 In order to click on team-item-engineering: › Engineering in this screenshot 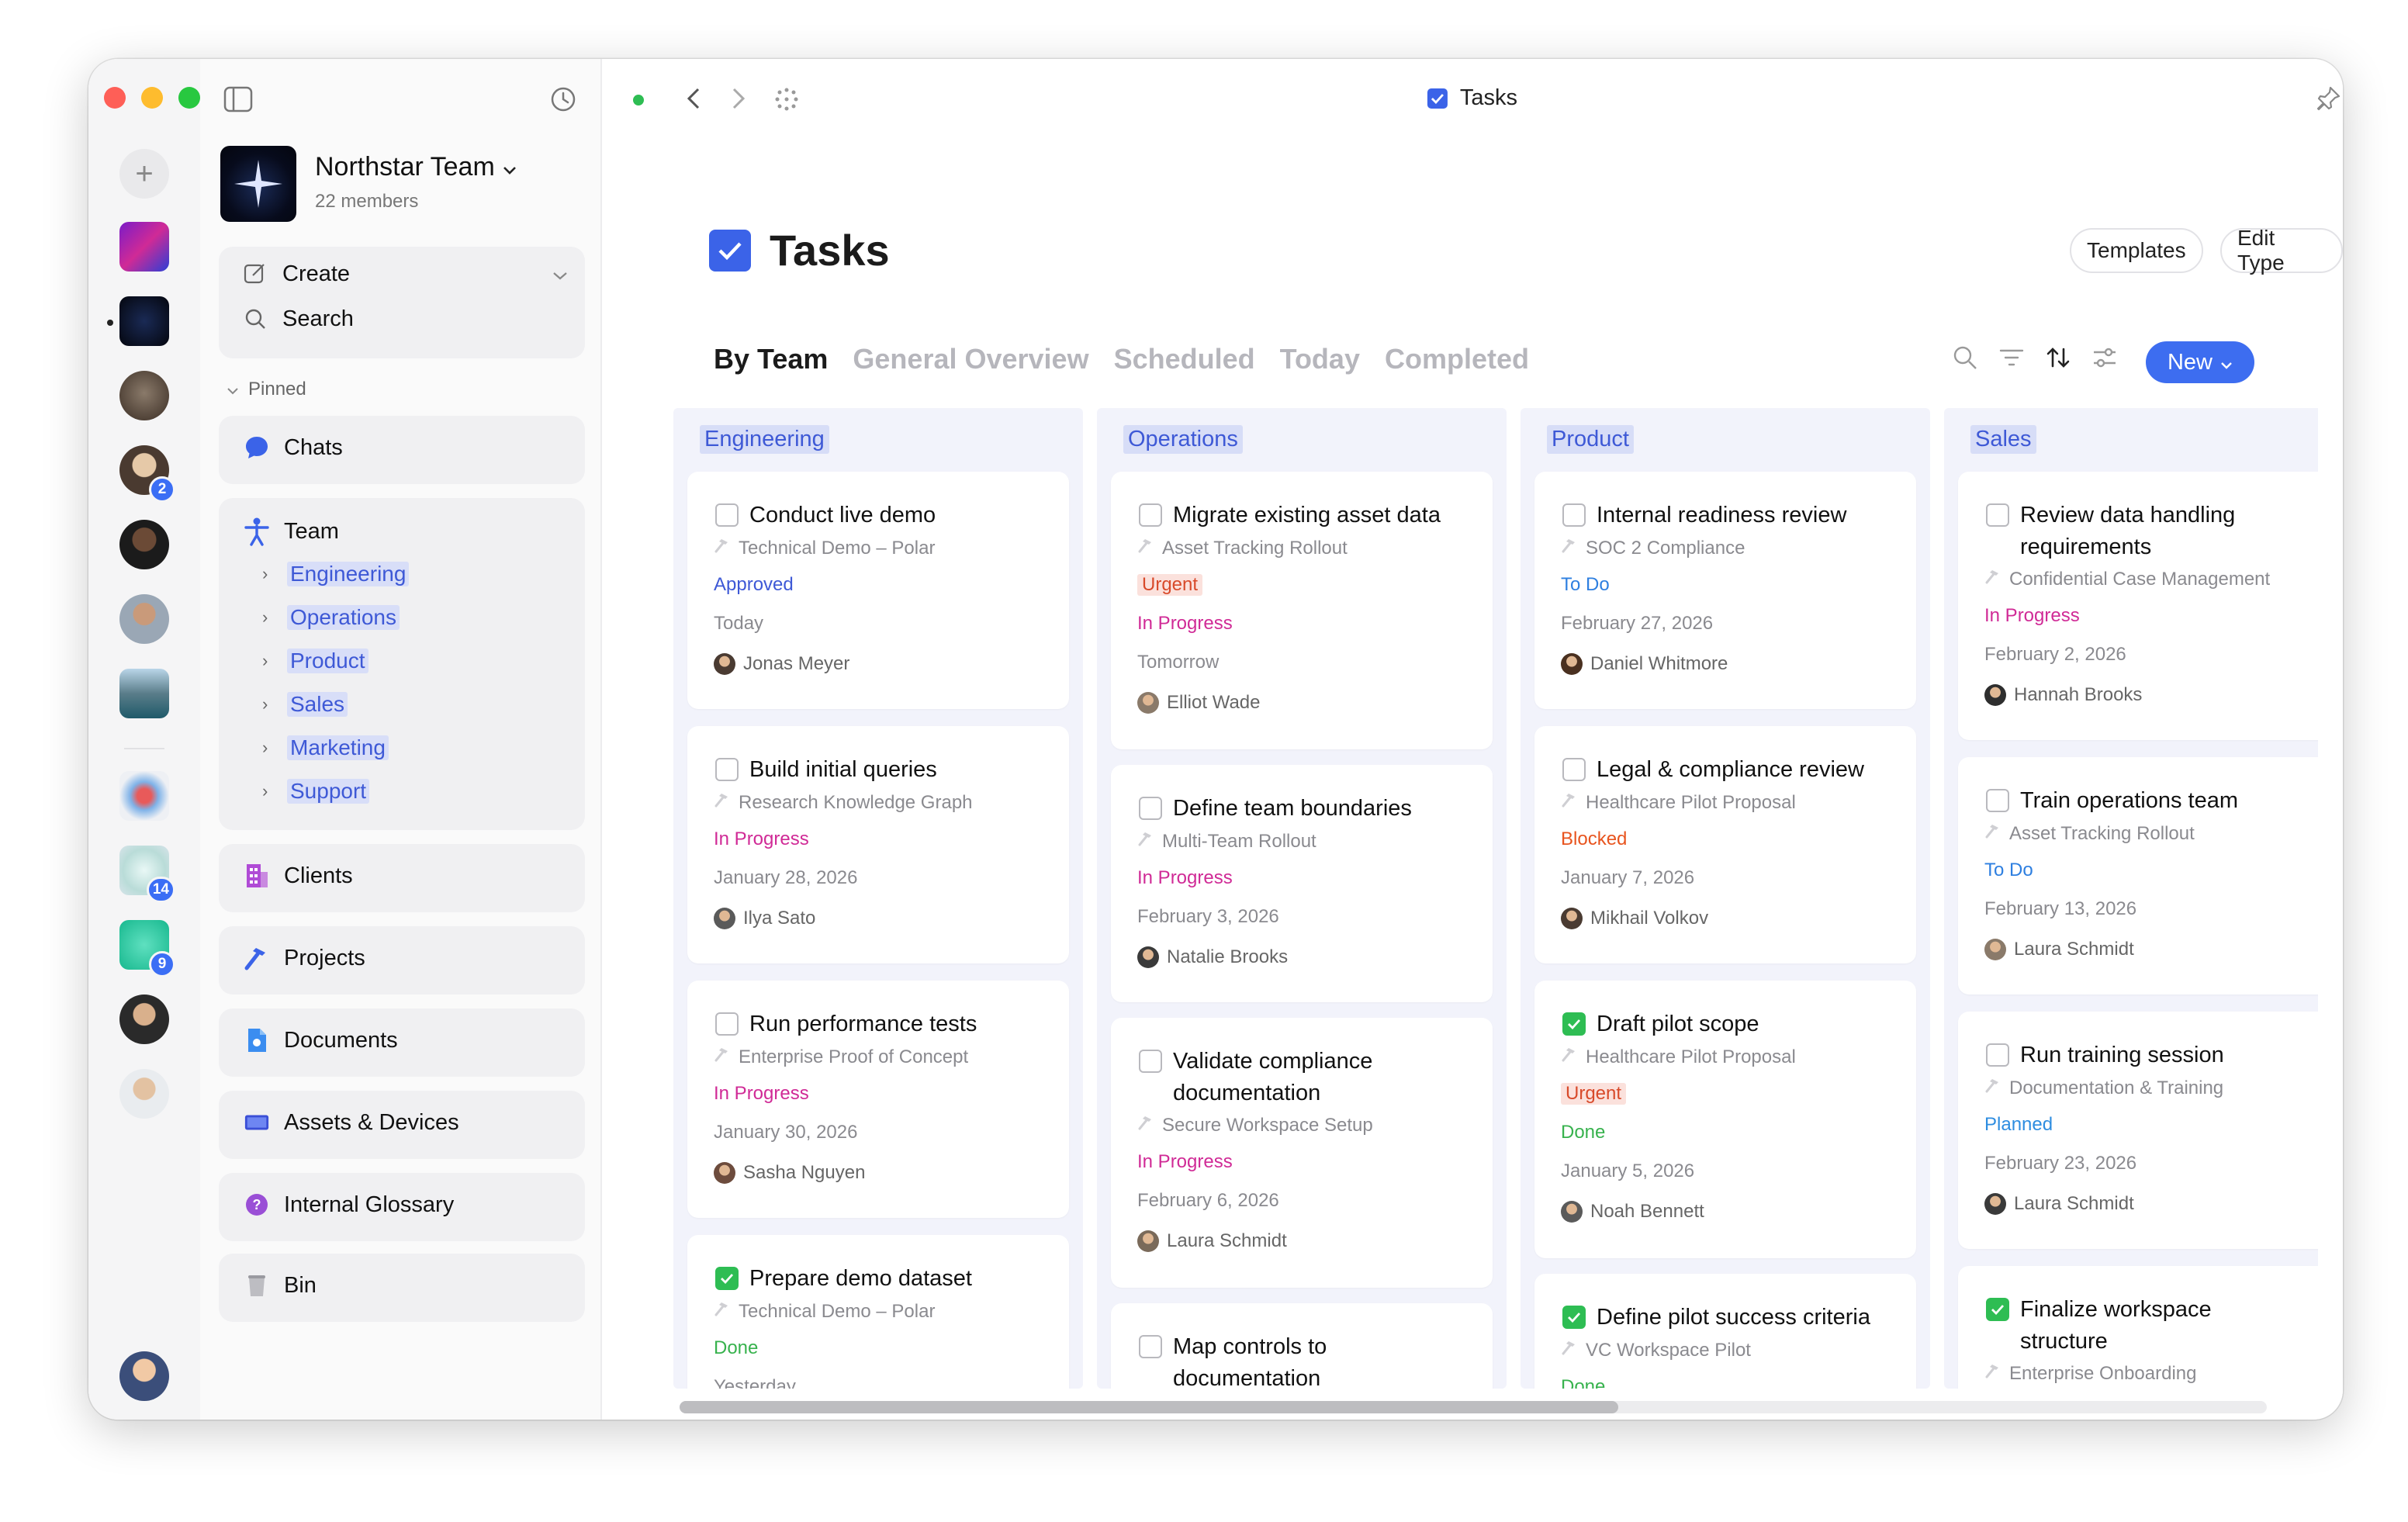, I will do `click(336, 574)`.